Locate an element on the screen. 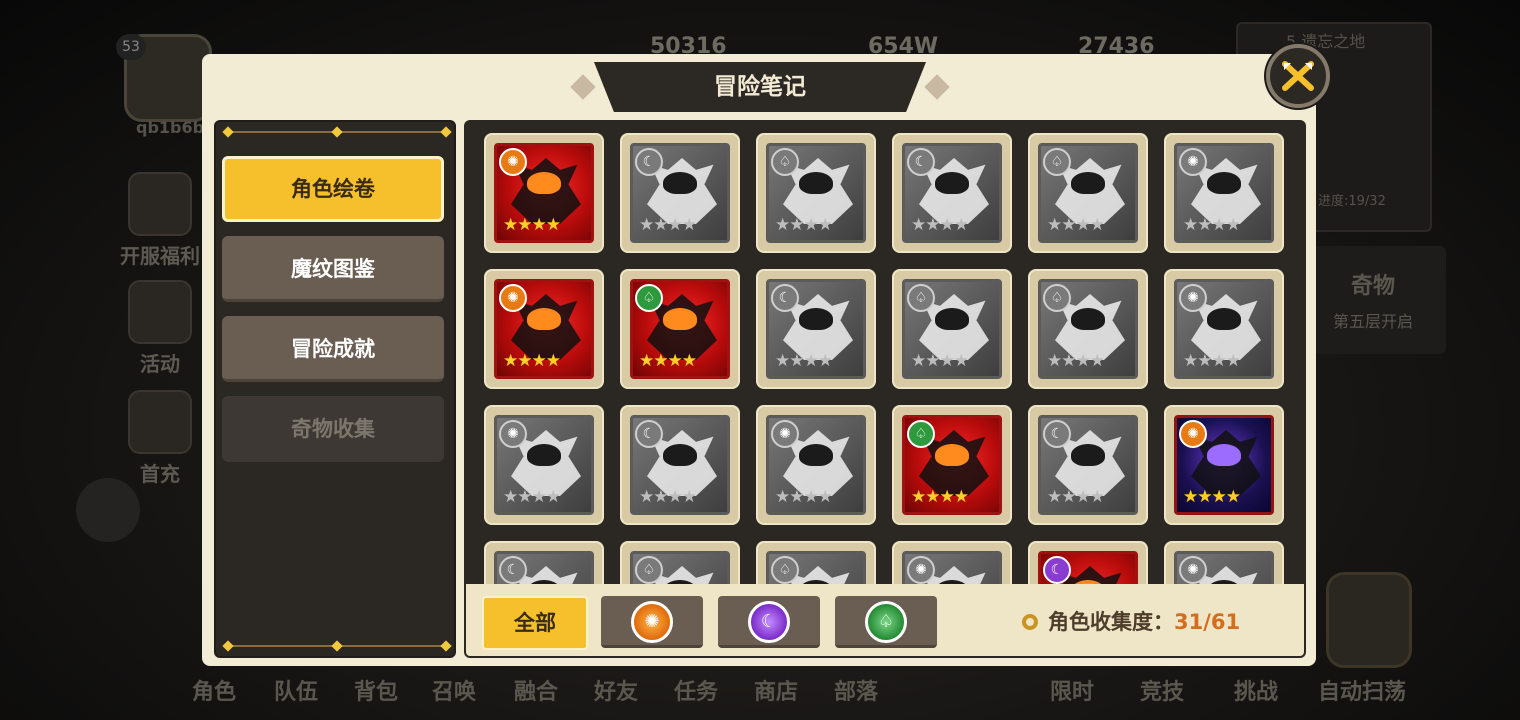 The height and width of the screenshot is (720, 1520). filter-leaf-button: ♤ is located at coordinates (886, 622).